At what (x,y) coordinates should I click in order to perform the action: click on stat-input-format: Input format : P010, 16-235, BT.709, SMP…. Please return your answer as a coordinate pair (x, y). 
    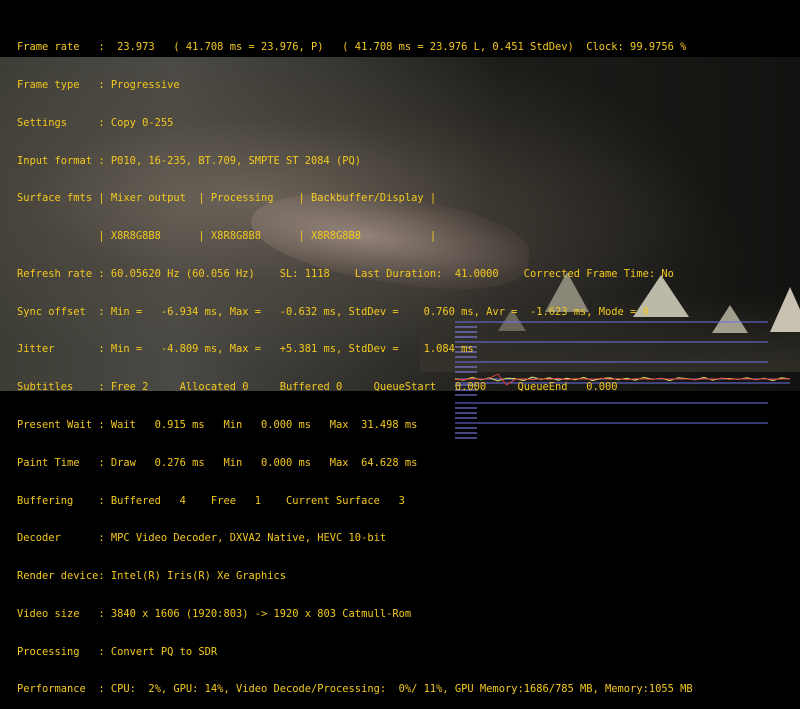
    Looking at the image, I should click on (189, 160).